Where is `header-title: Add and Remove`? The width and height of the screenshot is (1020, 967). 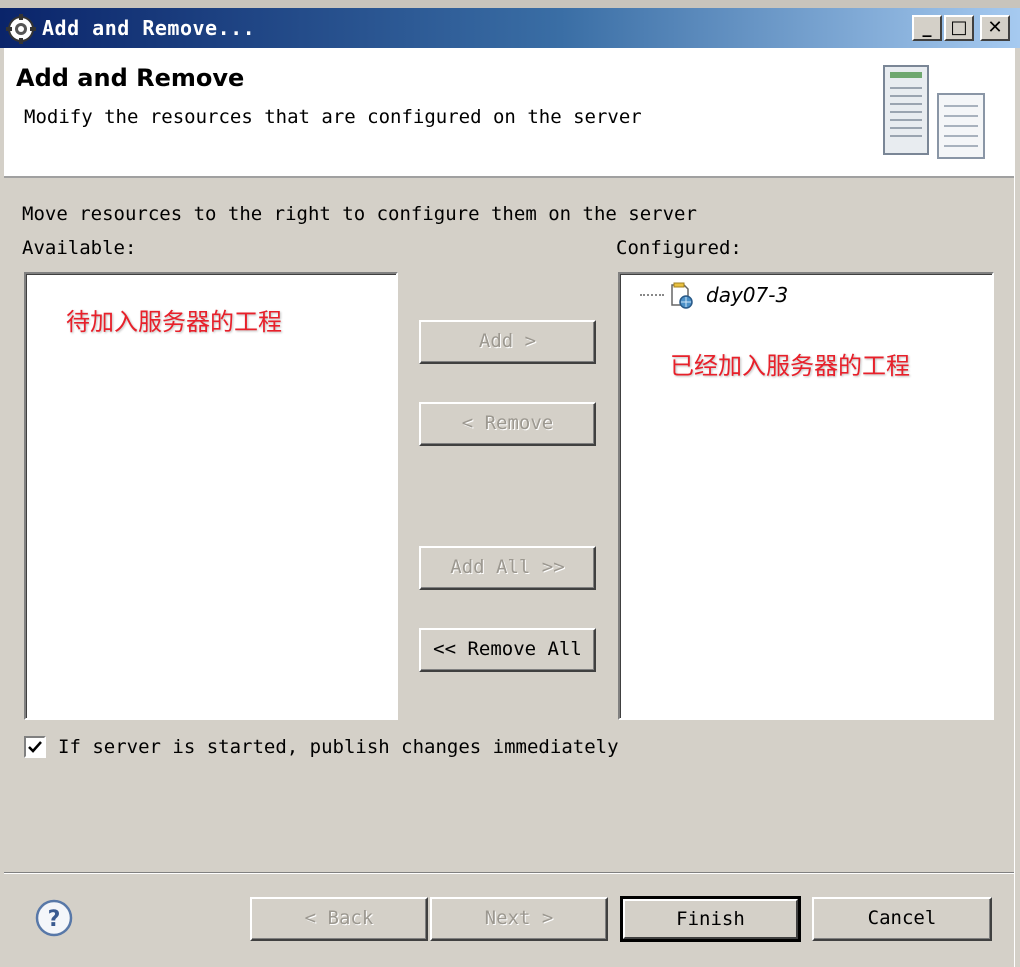
header-title: Add and Remove is located at coordinates (130, 78).